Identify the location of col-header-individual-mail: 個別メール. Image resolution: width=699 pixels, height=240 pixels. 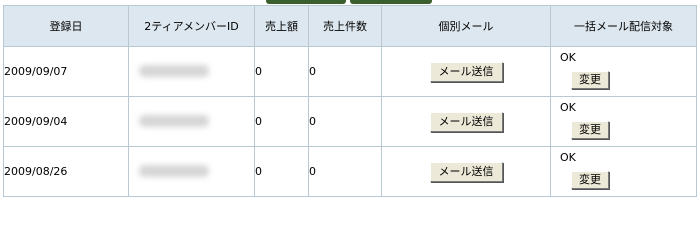
(466, 26).